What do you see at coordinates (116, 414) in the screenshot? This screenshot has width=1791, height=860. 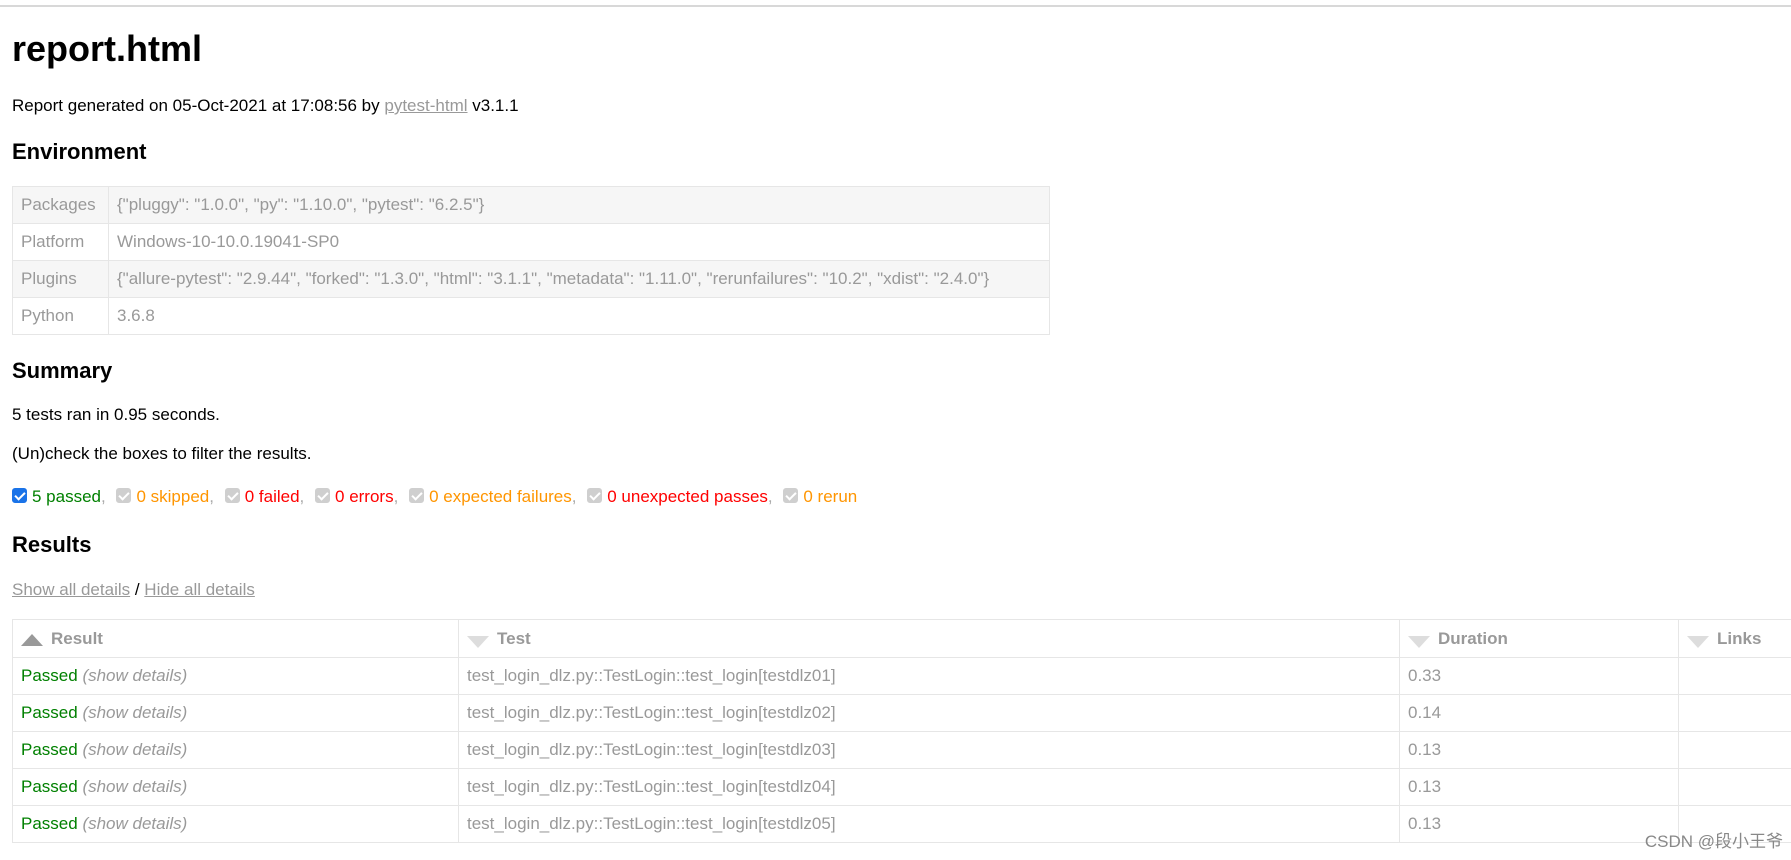 I see `tests-ran-text: 5 tests ran in 0.95 seconds.` at bounding box center [116, 414].